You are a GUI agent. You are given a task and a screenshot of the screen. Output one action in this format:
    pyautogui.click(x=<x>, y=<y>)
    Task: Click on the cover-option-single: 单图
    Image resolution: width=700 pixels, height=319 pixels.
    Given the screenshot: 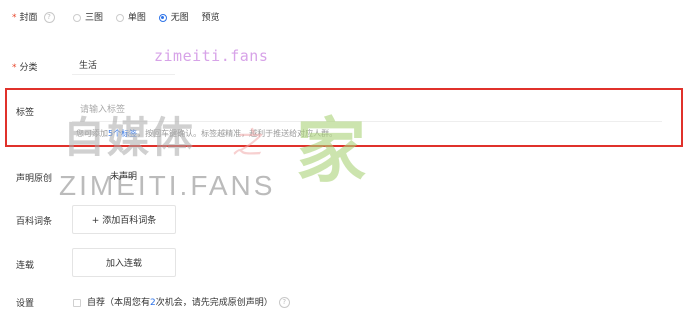 What is the action you would take?
    pyautogui.click(x=130, y=18)
    